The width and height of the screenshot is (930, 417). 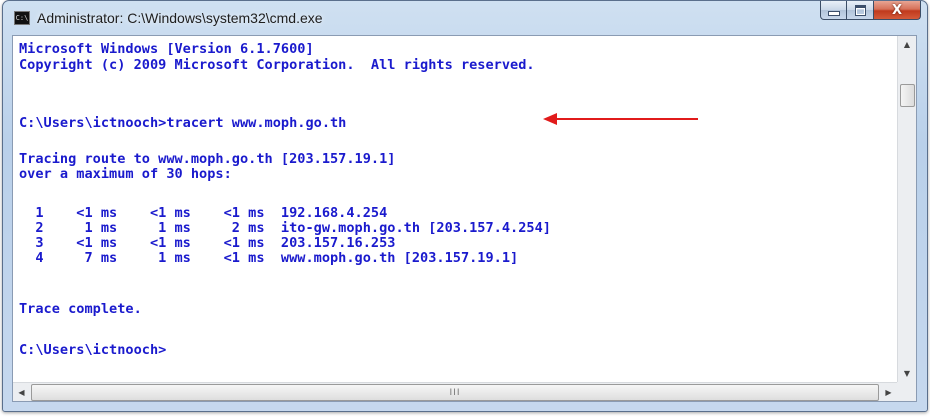 I want to click on close-button: X, so click(x=897, y=10).